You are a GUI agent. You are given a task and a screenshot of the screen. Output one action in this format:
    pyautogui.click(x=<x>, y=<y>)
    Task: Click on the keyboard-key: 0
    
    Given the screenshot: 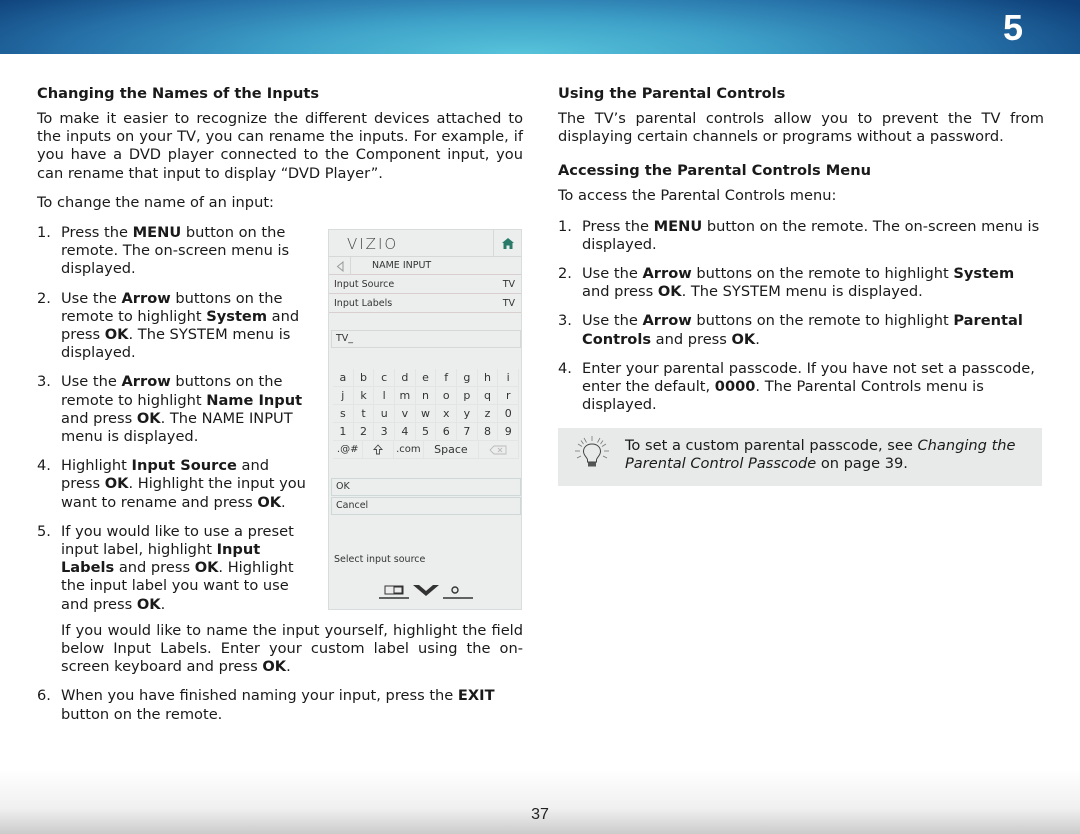 What is the action you would take?
    pyautogui.click(x=509, y=414)
    